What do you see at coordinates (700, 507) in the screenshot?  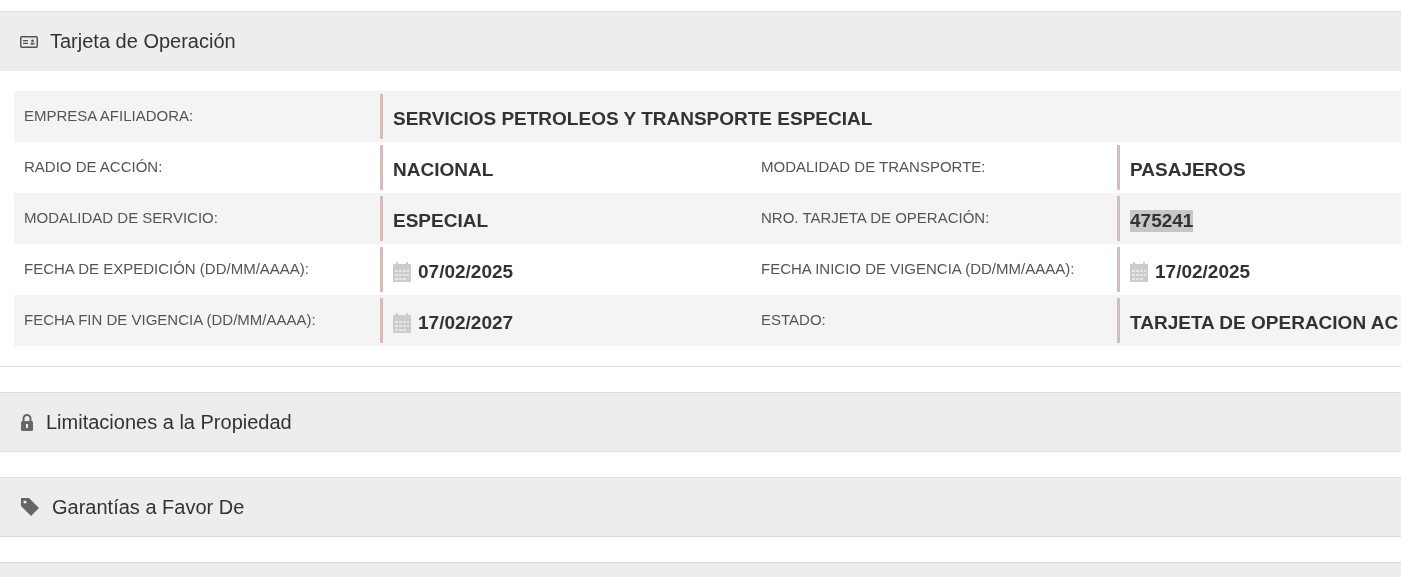 I see `panel-header: Garantías a Favor De` at bounding box center [700, 507].